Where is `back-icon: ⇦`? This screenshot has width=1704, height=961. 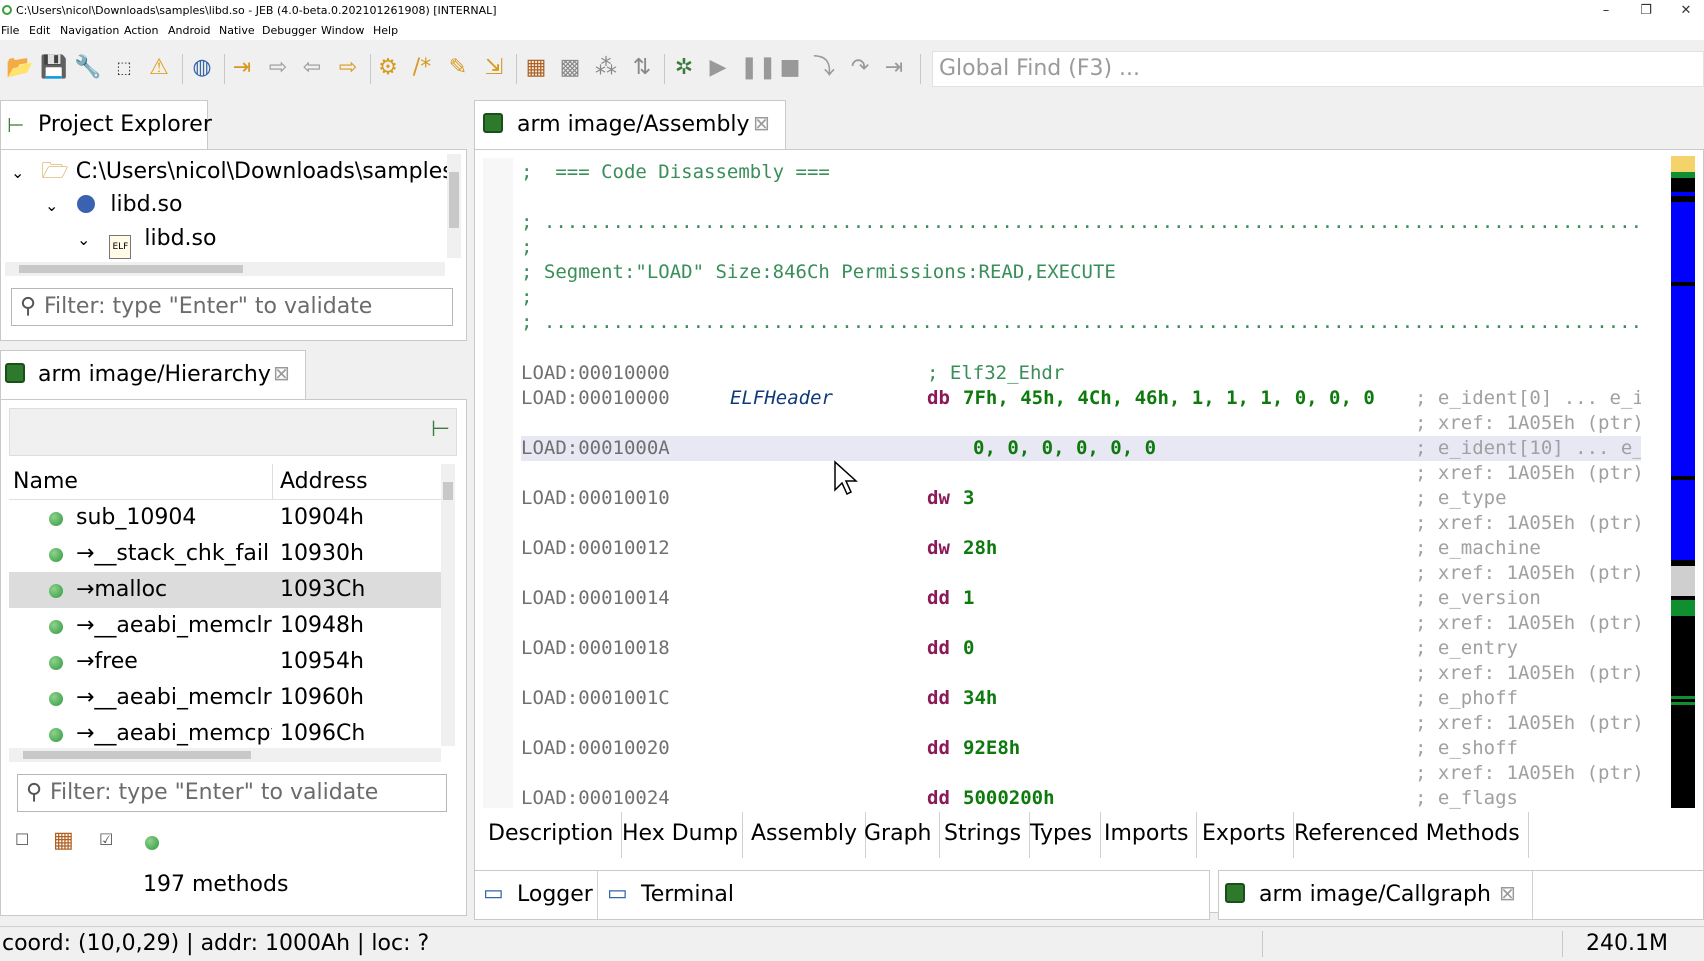
back-icon: ⇦ is located at coordinates (312, 68).